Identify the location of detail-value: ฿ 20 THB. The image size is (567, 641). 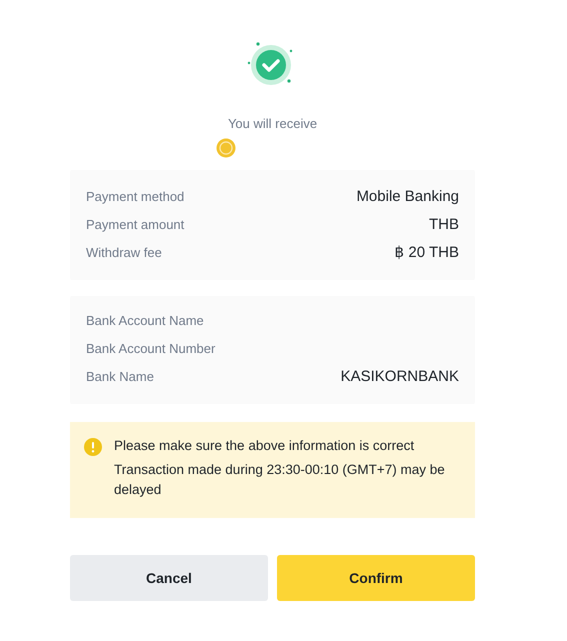
(426, 252).